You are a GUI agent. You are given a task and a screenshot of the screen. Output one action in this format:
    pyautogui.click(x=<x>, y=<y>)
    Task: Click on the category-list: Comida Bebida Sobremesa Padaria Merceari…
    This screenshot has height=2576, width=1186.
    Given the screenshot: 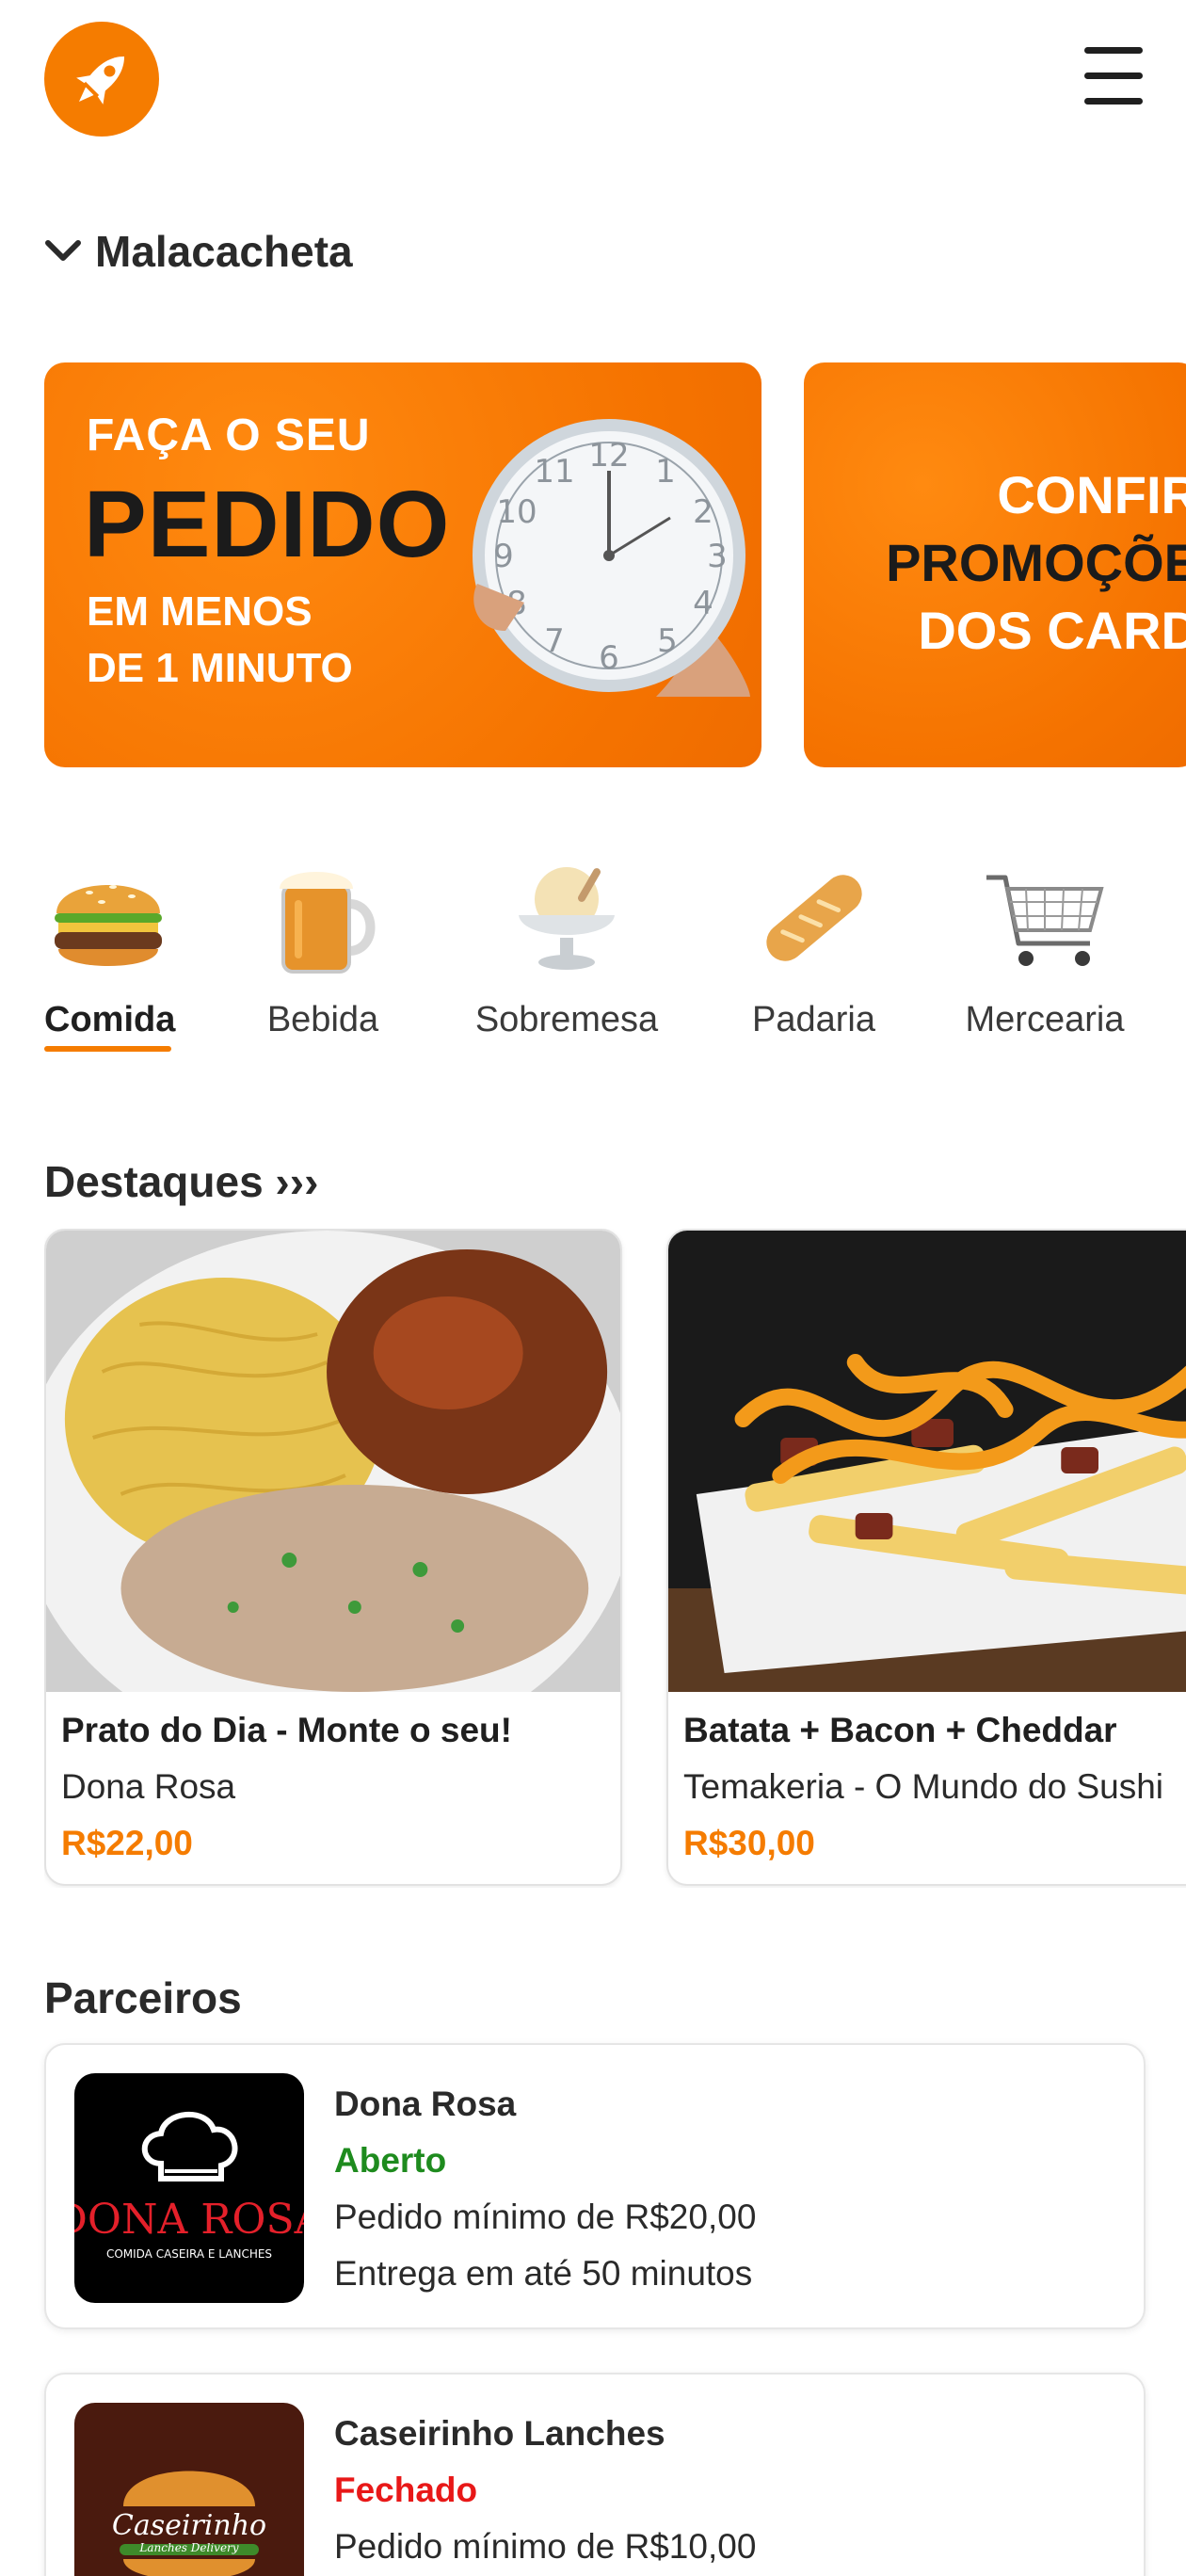 What is the action you would take?
    pyautogui.click(x=593, y=965)
    